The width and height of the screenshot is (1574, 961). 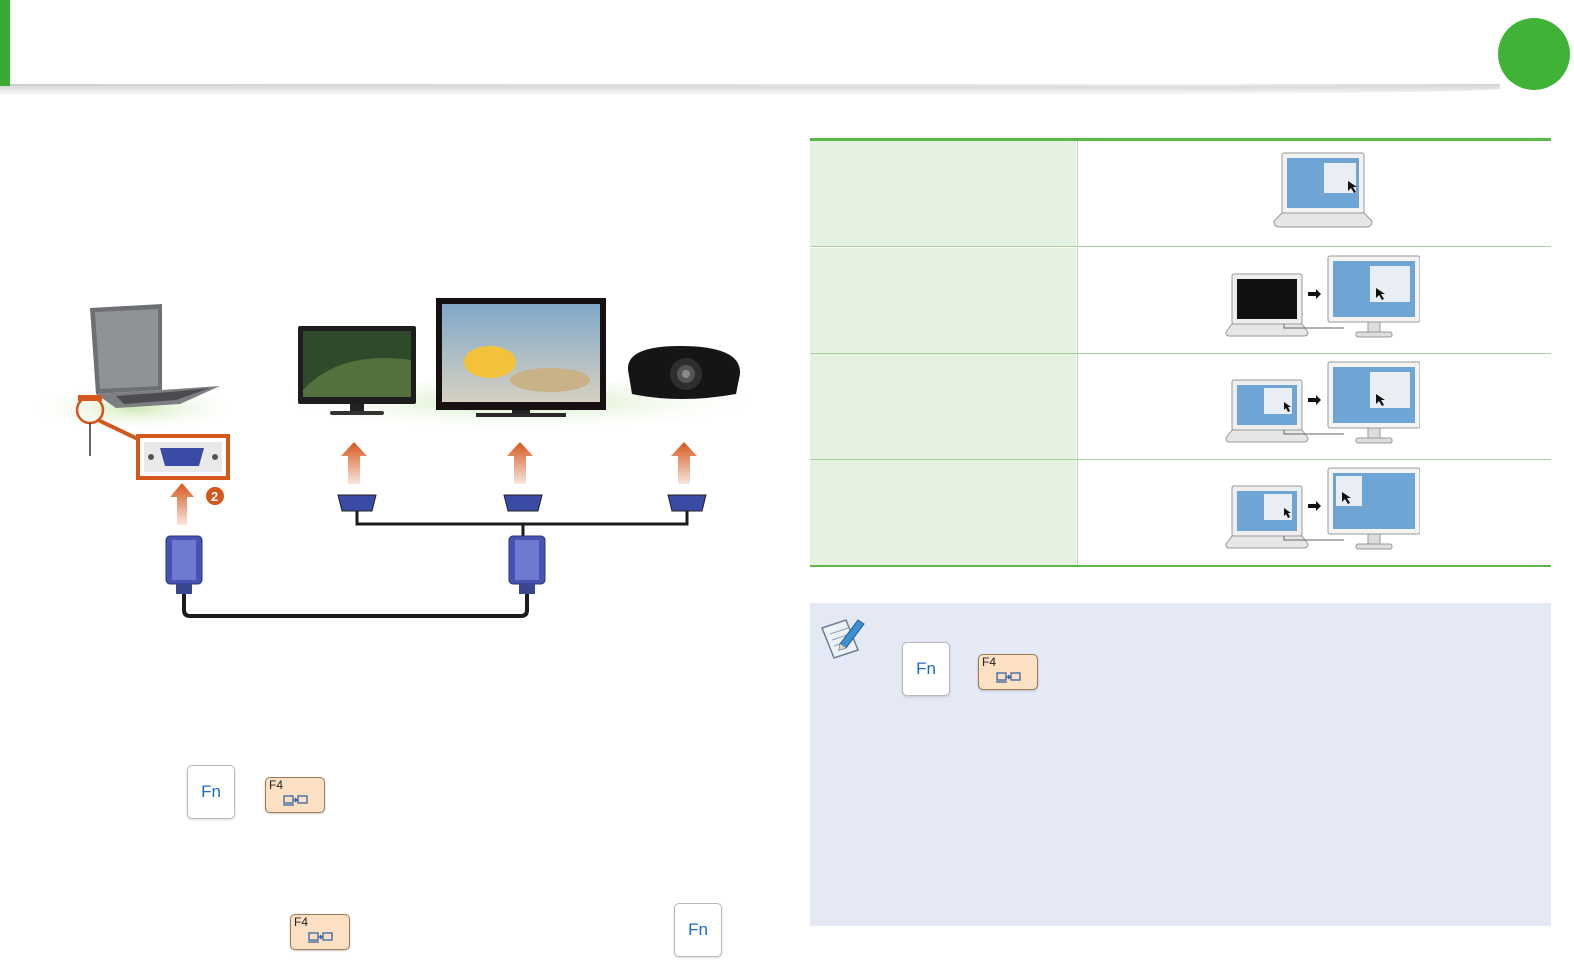 I want to click on vga-cable-plug-left, so click(x=184, y=564).